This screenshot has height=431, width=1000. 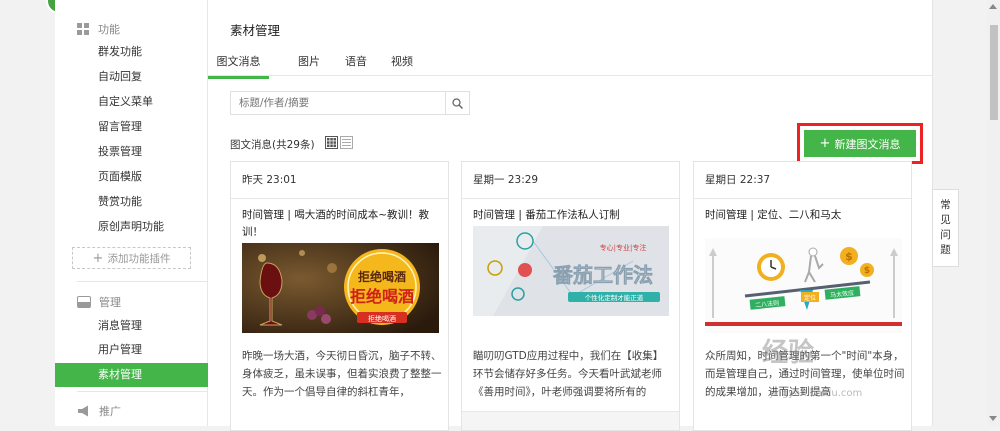 What do you see at coordinates (83, 28) in the screenshot?
I see `grid-icon` at bounding box center [83, 28].